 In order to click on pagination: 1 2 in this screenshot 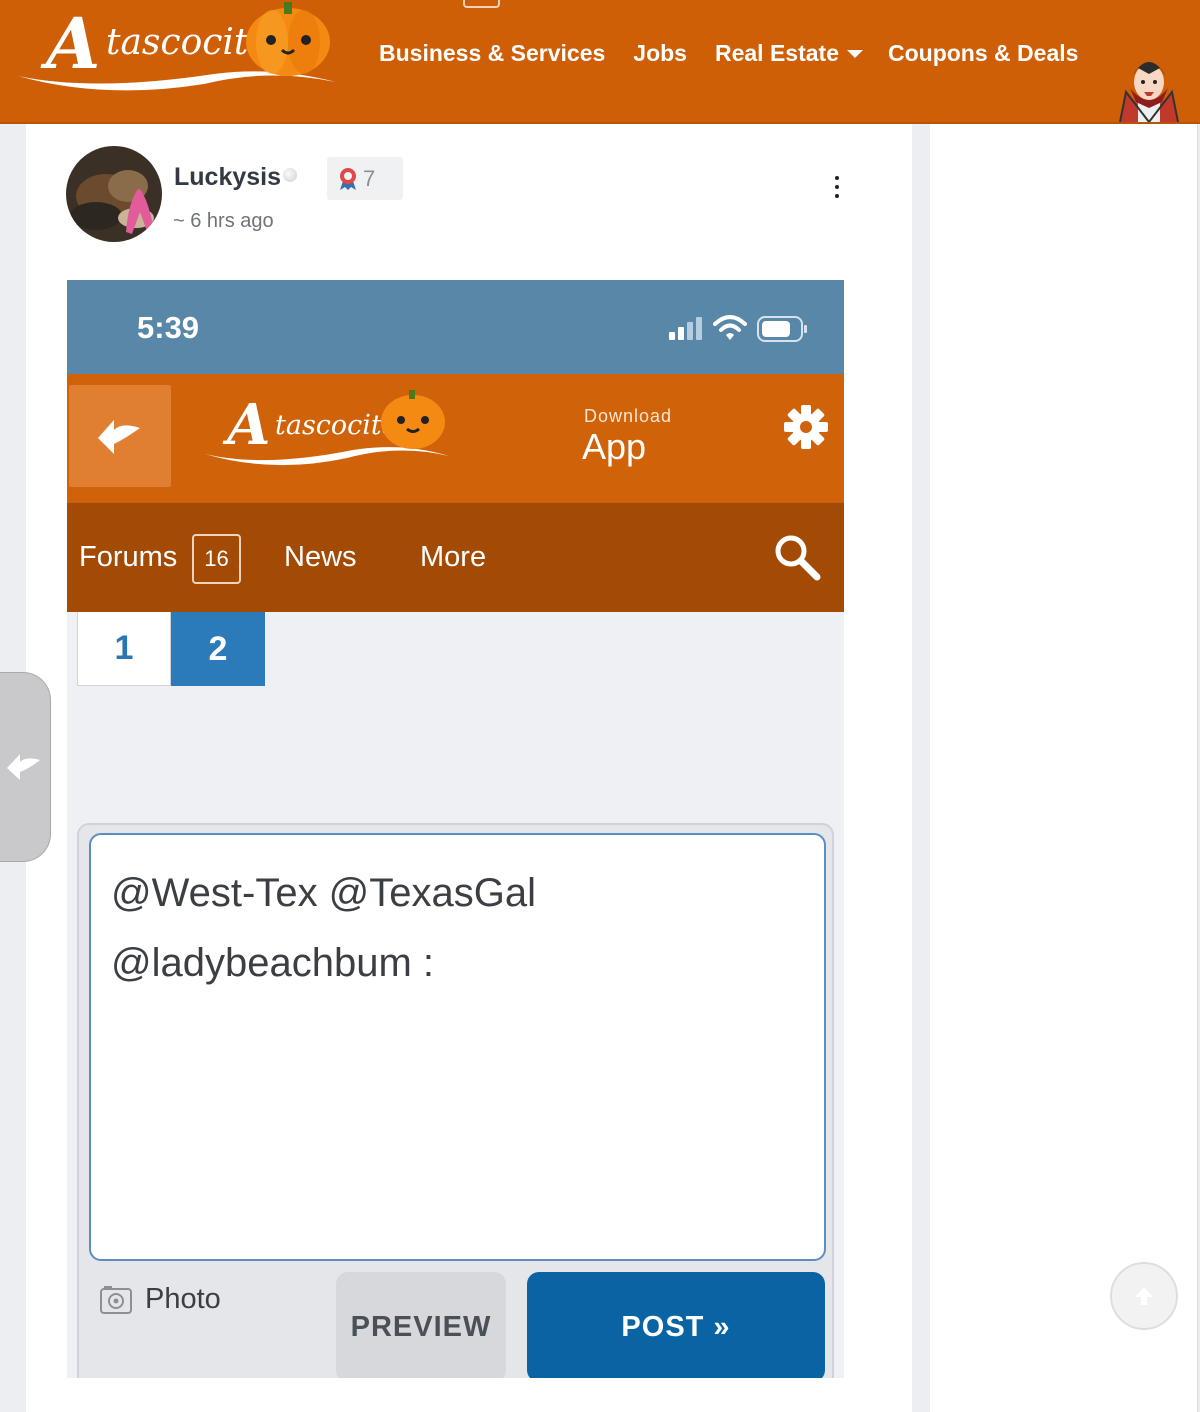, I will do `click(171, 649)`.